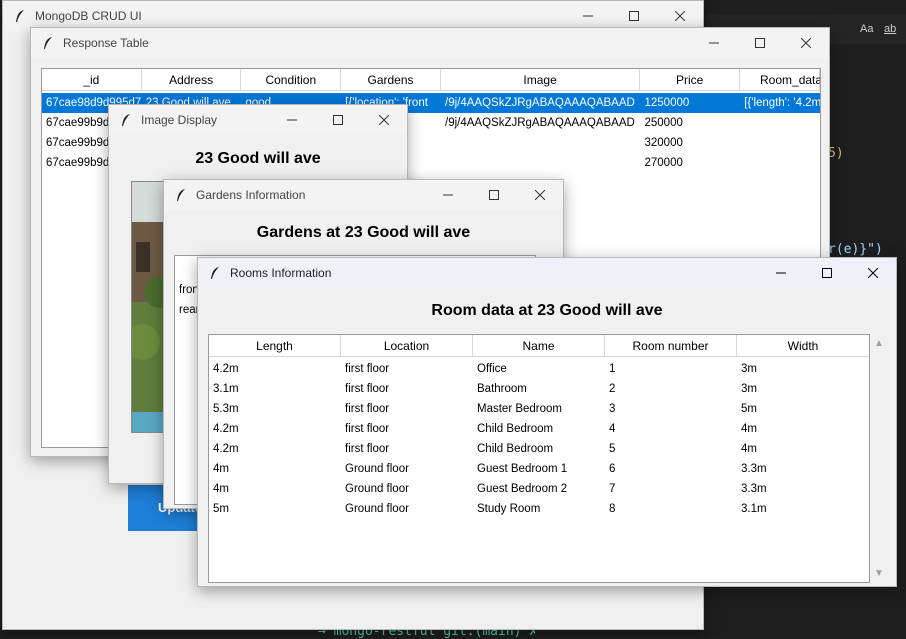  I want to click on column-header: Condition, so click(291, 80).